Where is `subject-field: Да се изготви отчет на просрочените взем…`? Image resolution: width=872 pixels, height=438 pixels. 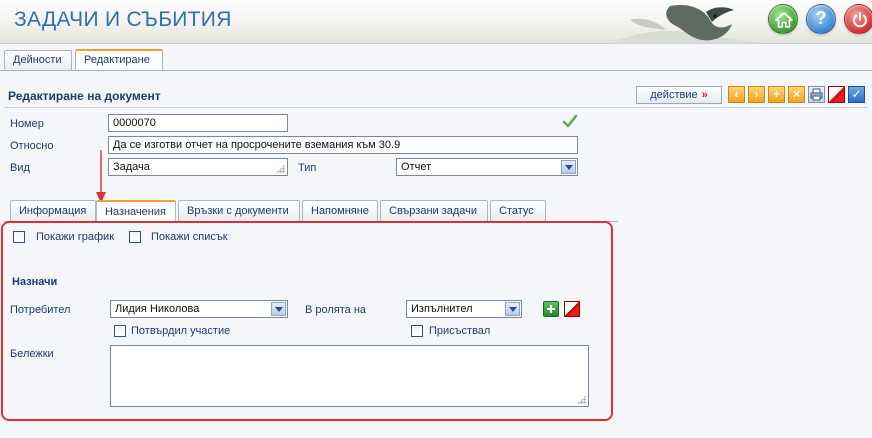
subject-field: Да се изготви отчет на просрочените взем… is located at coordinates (343, 145).